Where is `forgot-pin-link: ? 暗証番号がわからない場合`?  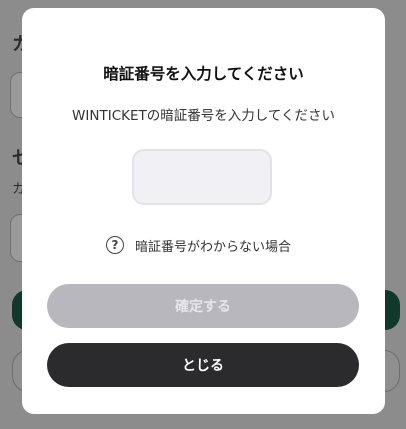
forgot-pin-link: ? 暗証番号がわからない場合 is located at coordinates (198, 245).